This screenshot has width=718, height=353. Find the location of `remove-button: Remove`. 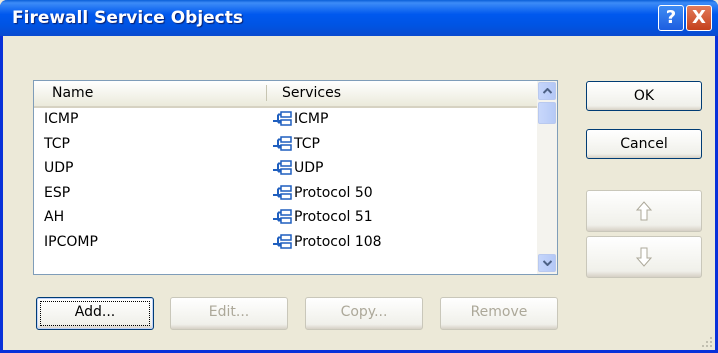

remove-button: Remove is located at coordinates (499, 313).